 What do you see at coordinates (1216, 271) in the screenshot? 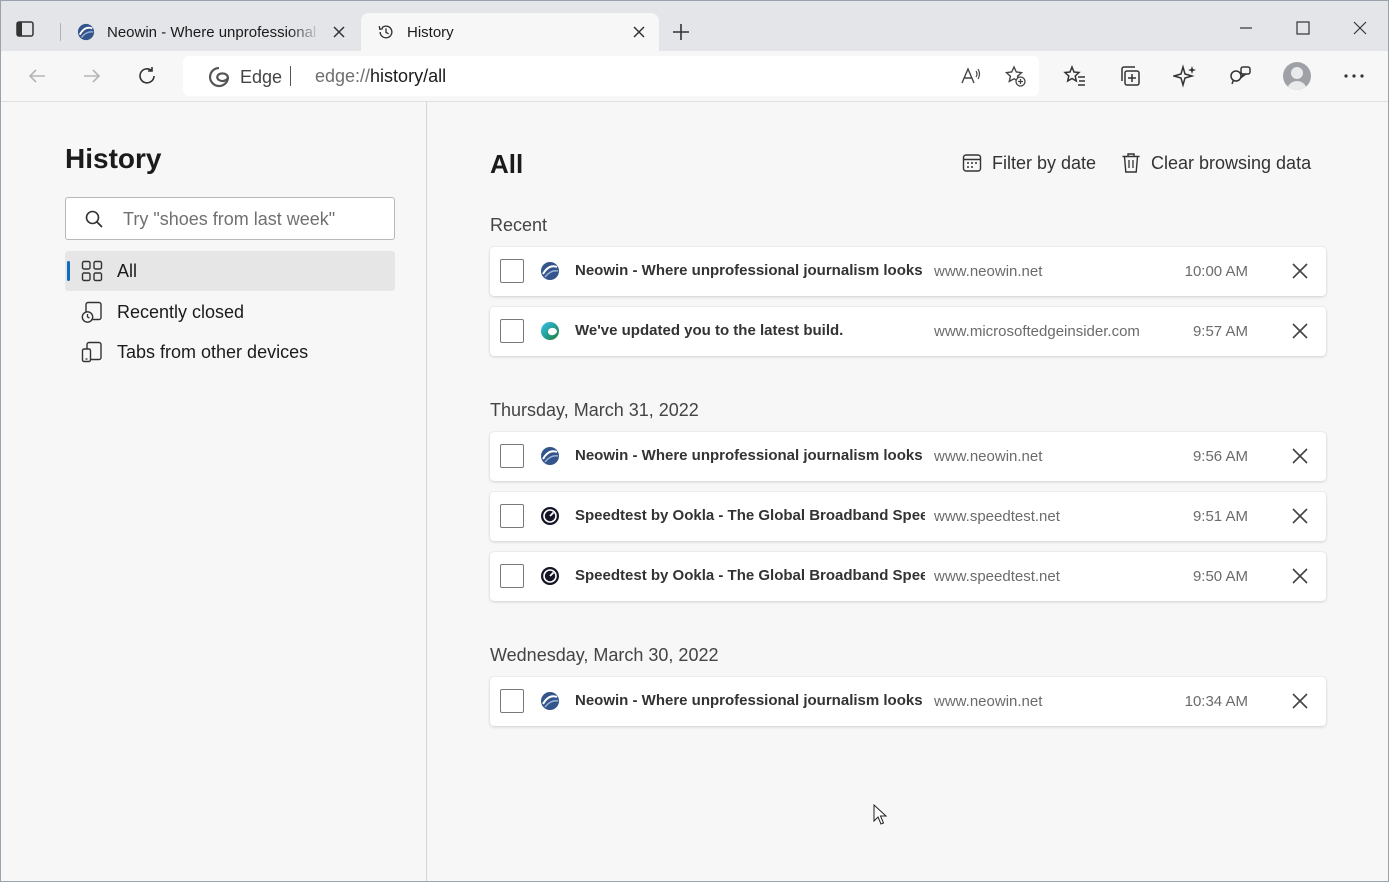
I see `row-time: 10:00 AM` at bounding box center [1216, 271].